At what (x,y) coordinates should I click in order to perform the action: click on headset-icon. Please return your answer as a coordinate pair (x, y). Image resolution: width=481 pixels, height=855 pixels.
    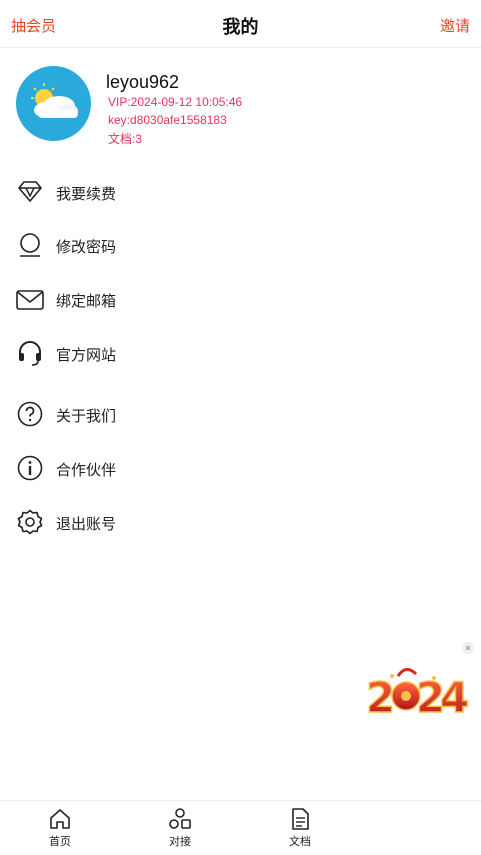
    Looking at the image, I should click on (30, 353).